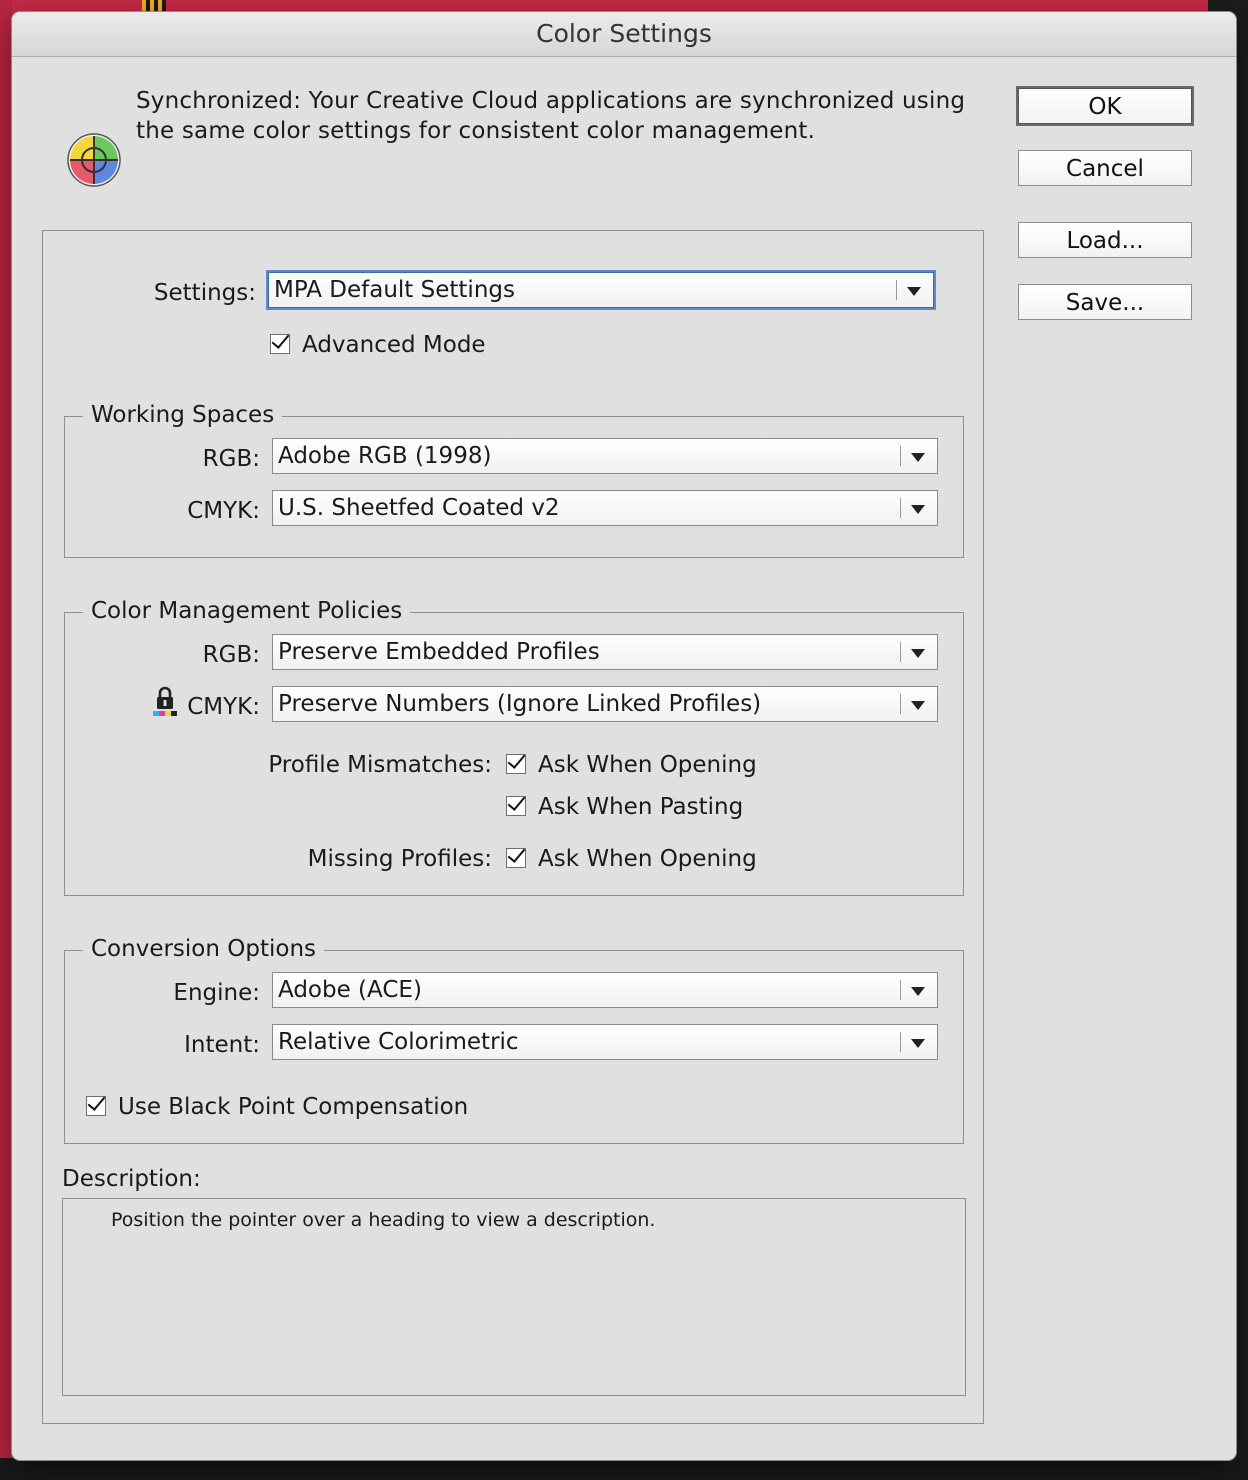 Image resolution: width=1248 pixels, height=1480 pixels. What do you see at coordinates (131, 1179) in the screenshot?
I see `description-label: Description:` at bounding box center [131, 1179].